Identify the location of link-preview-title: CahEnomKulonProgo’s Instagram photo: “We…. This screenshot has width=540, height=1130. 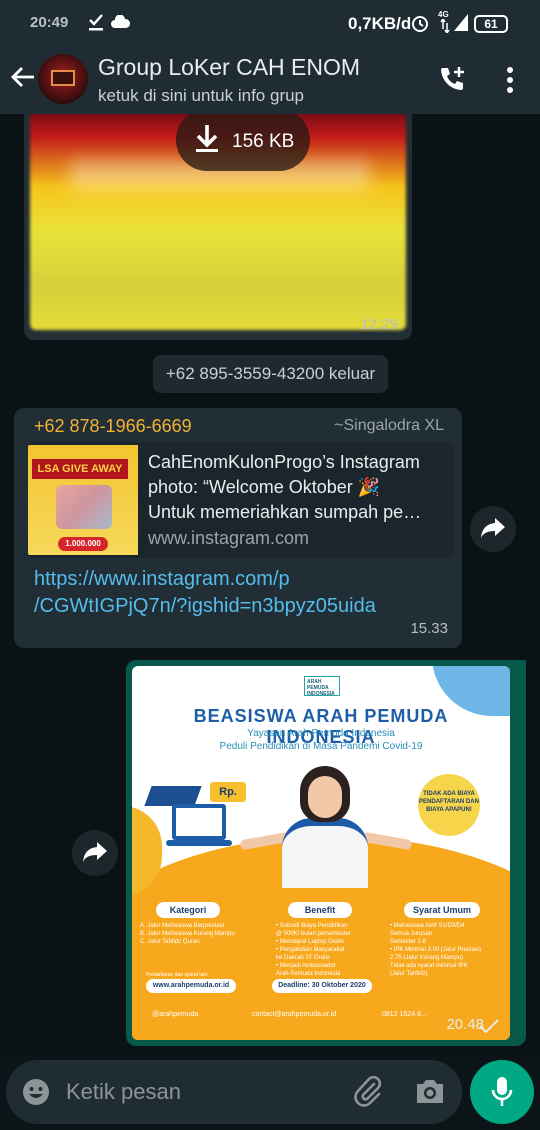
(298, 487).